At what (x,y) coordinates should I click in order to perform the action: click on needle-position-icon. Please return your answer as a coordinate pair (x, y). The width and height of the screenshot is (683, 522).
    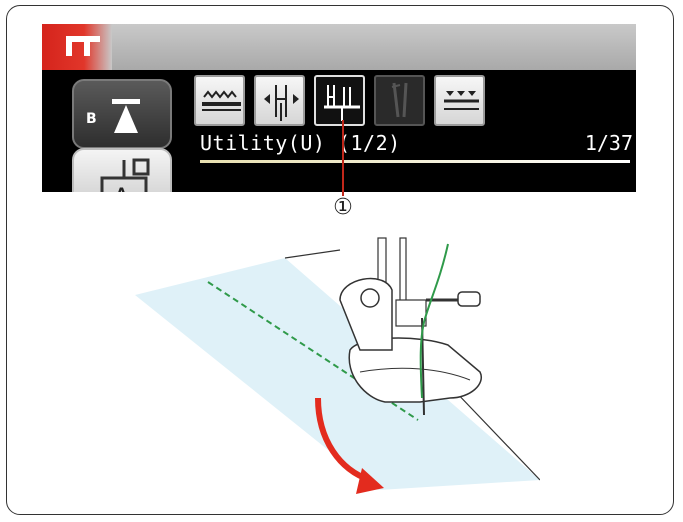
    Looking at the image, I should click on (281, 103).